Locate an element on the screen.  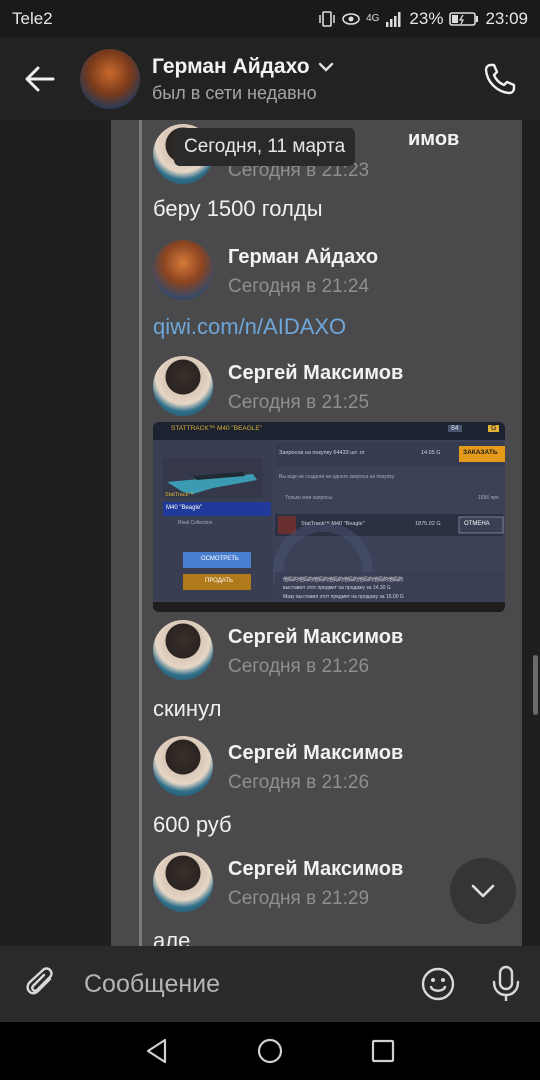
call-button is located at coordinates (500, 79).